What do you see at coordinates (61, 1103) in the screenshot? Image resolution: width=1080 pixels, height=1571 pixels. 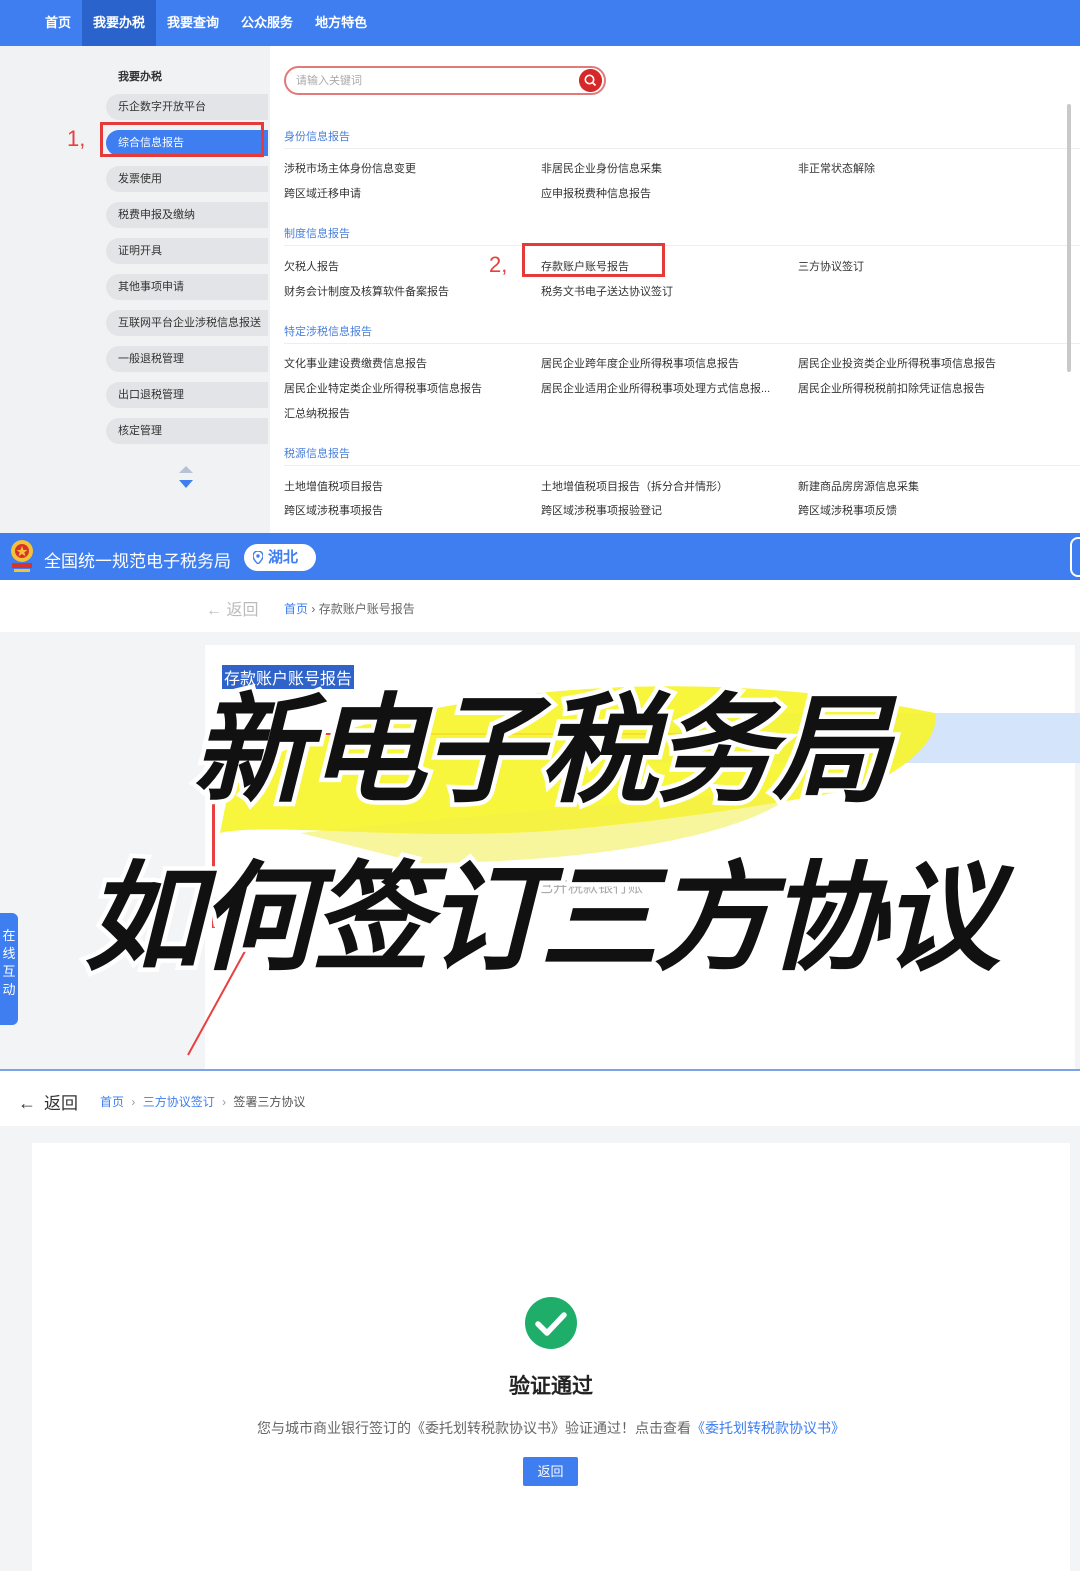 I see `back-label: 返回` at bounding box center [61, 1103].